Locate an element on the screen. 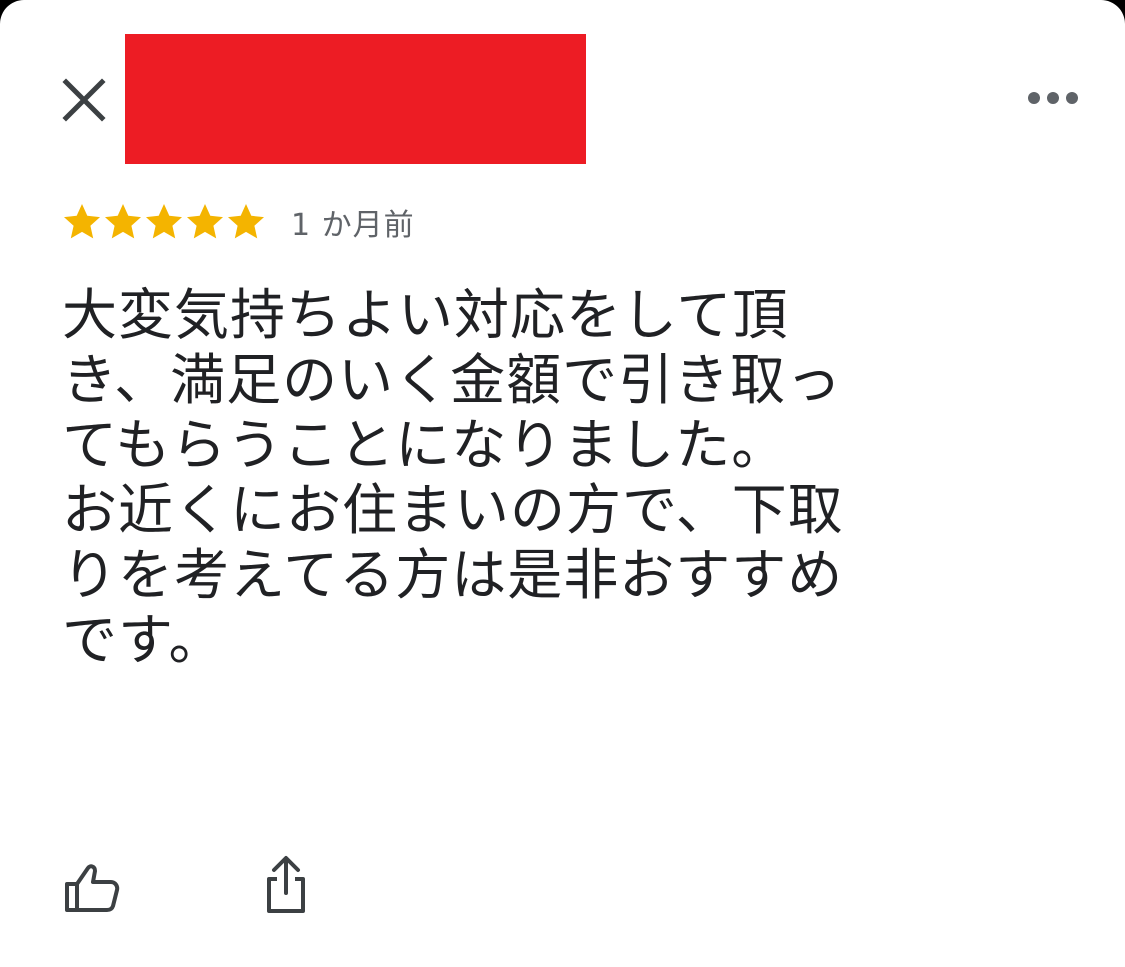 Image resolution: width=1125 pixels, height=967 pixels. review-date: 1 か月前 is located at coordinates (353, 225).